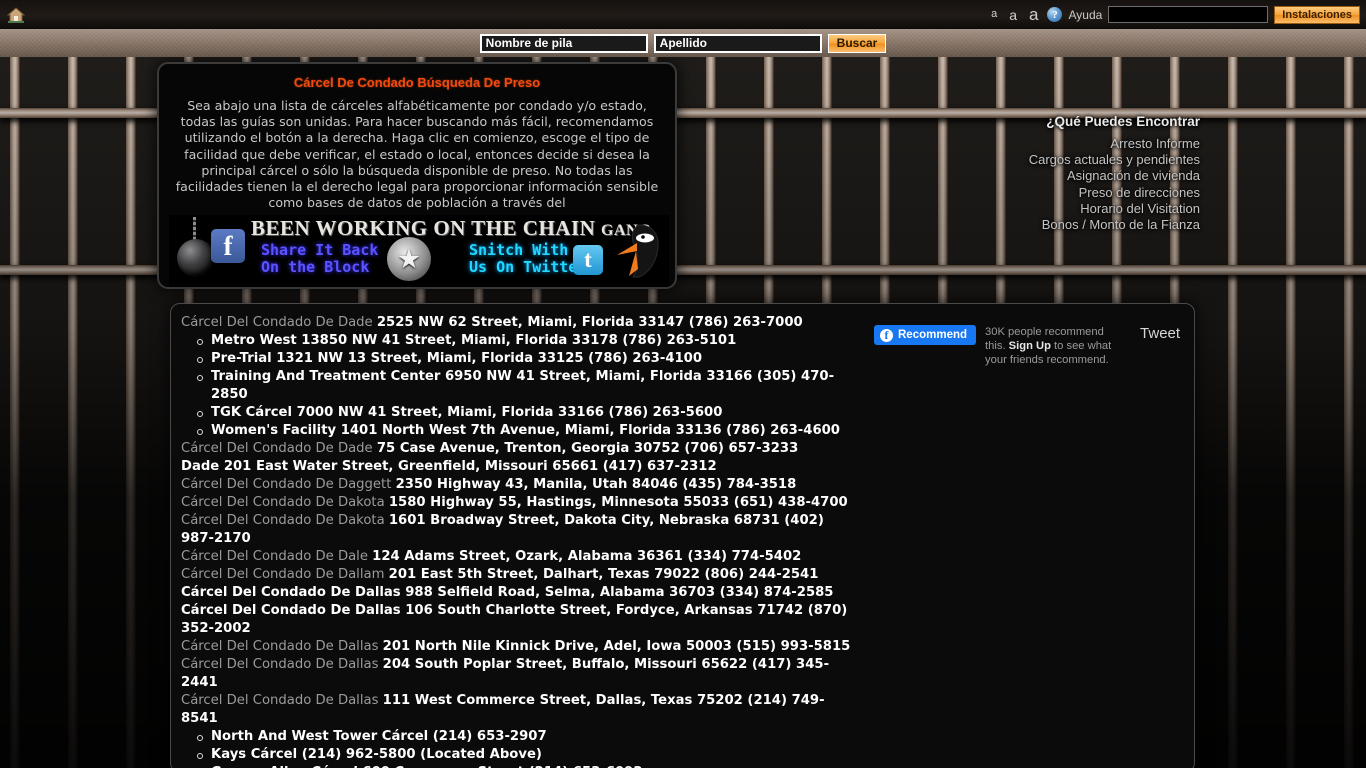 The height and width of the screenshot is (768, 1366). Describe the element at coordinates (320, 250) in the screenshot. I see `banner-share-line1: Share It Back` at that location.